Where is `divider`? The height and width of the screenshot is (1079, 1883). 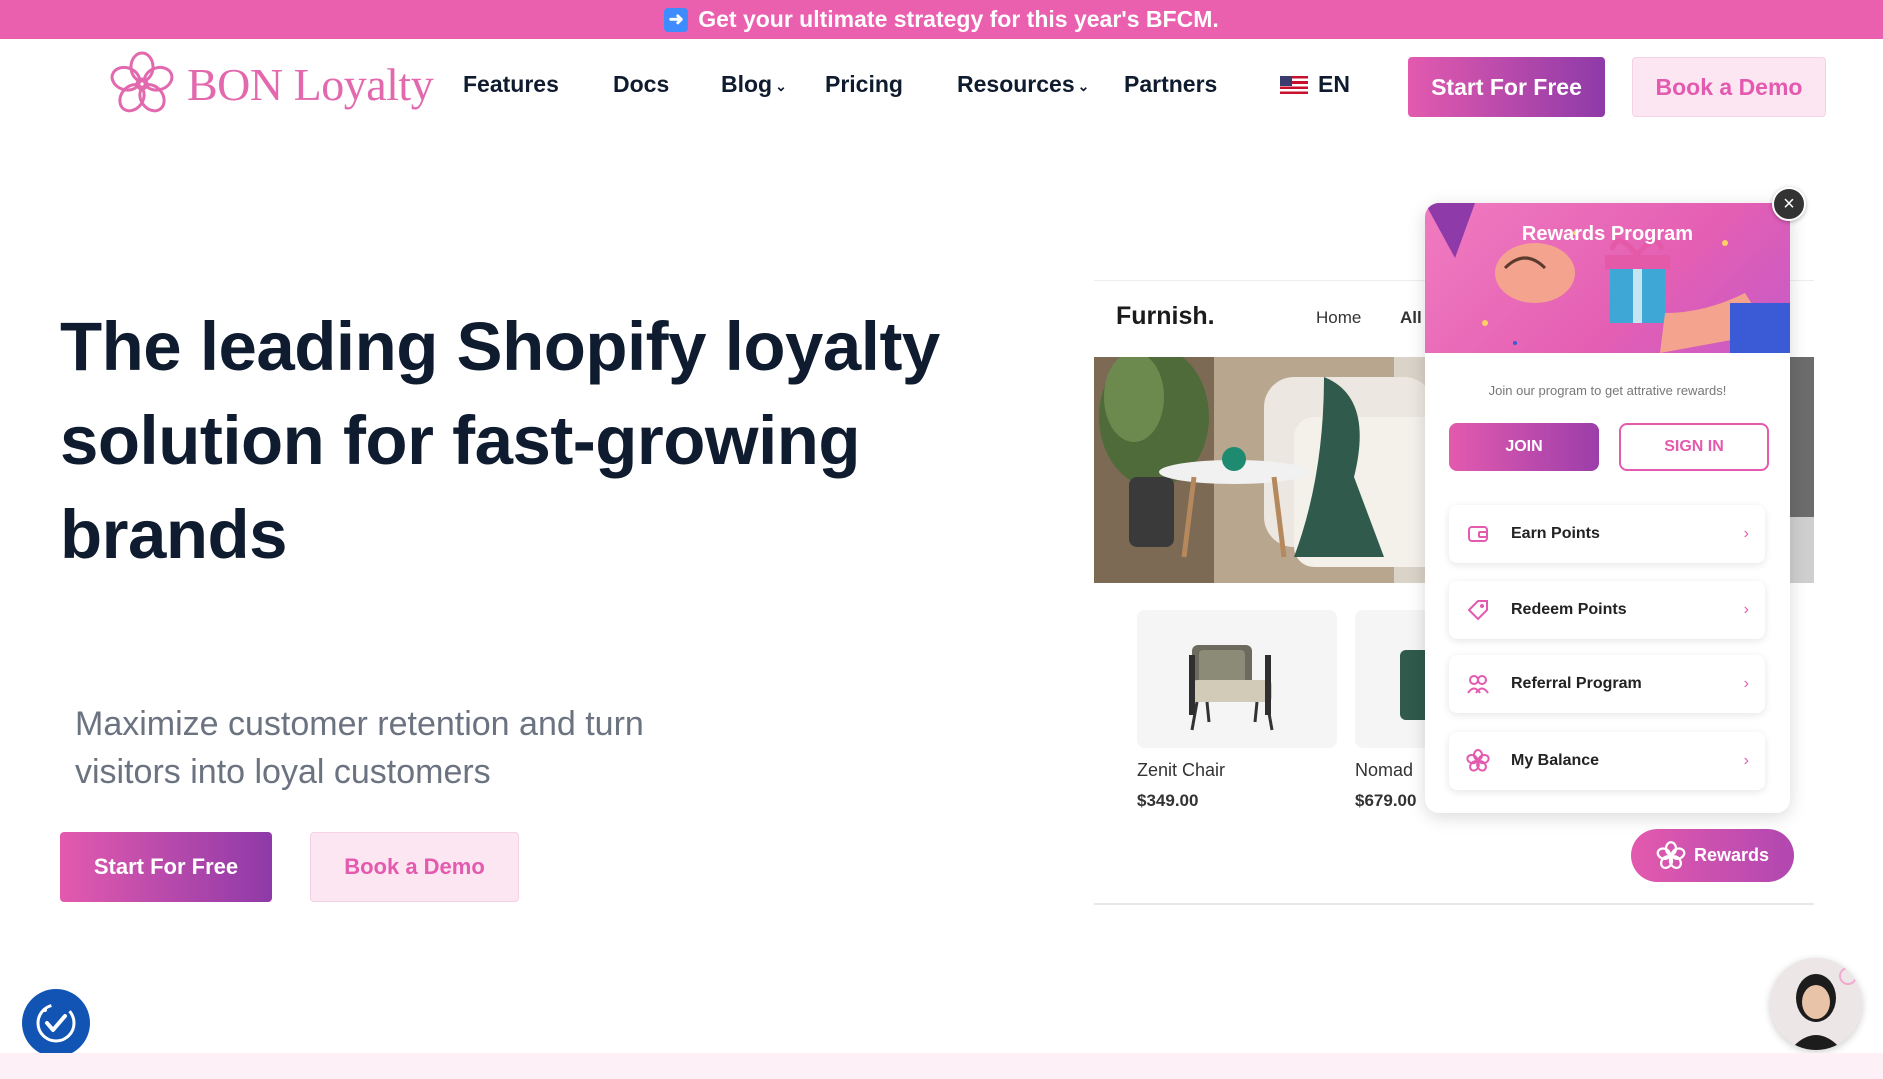 divider is located at coordinates (1454, 904).